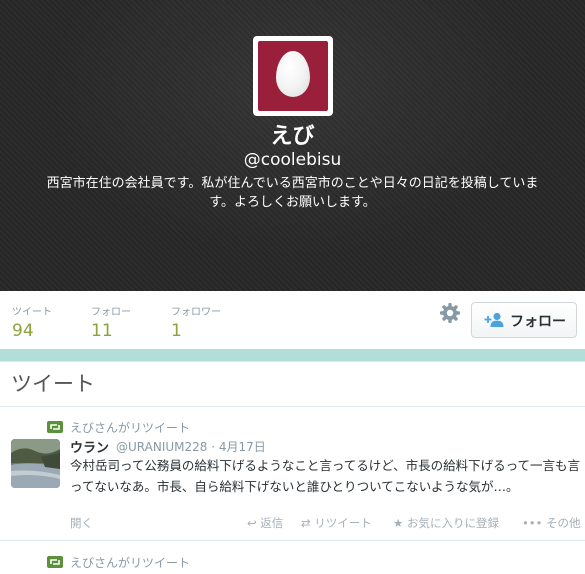 This screenshot has width=585, height=574. I want to click on star-icon: ★, so click(398, 523).